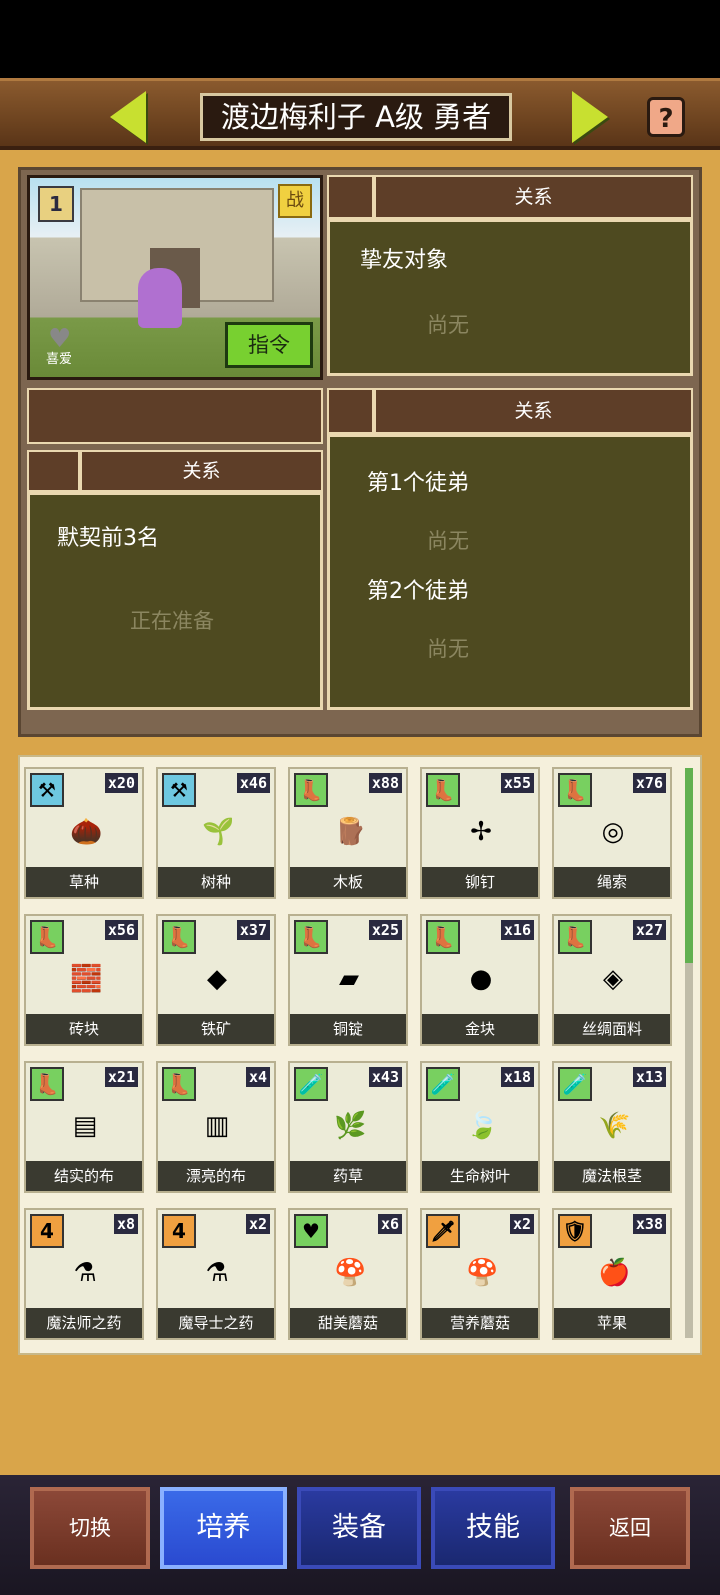  What do you see at coordinates (649, 1077) in the screenshot?
I see `item-count: x13` at bounding box center [649, 1077].